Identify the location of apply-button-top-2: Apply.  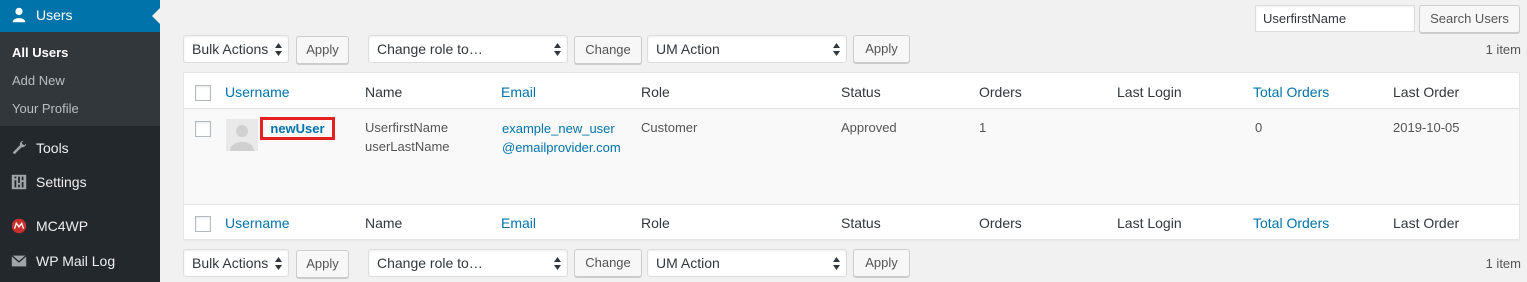
(881, 49).